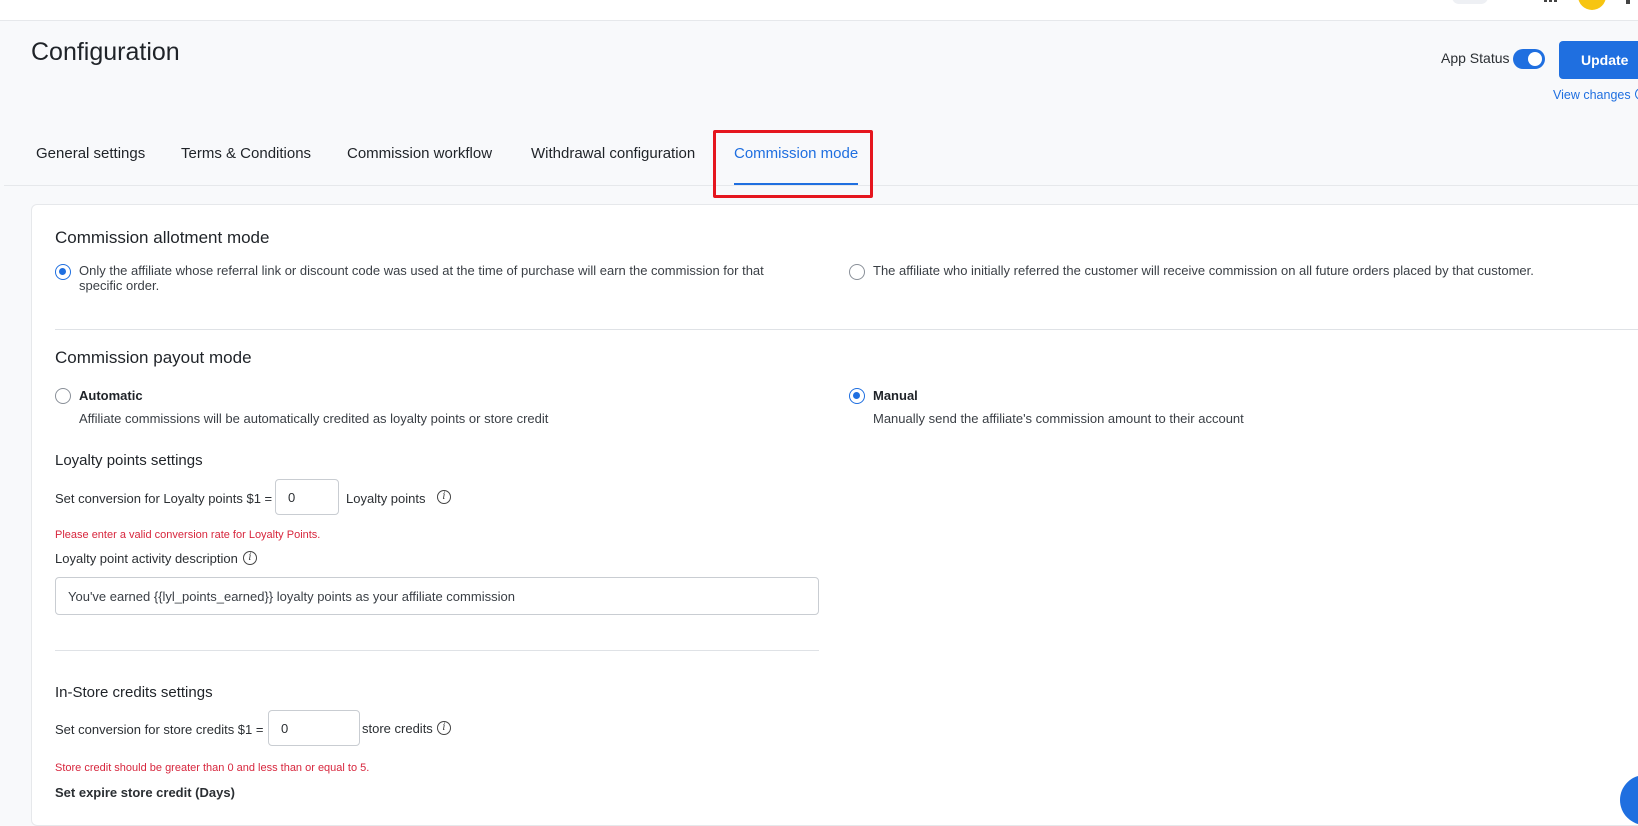  Describe the element at coordinates (1598, 60) in the screenshot. I see `update-button: Update` at that location.